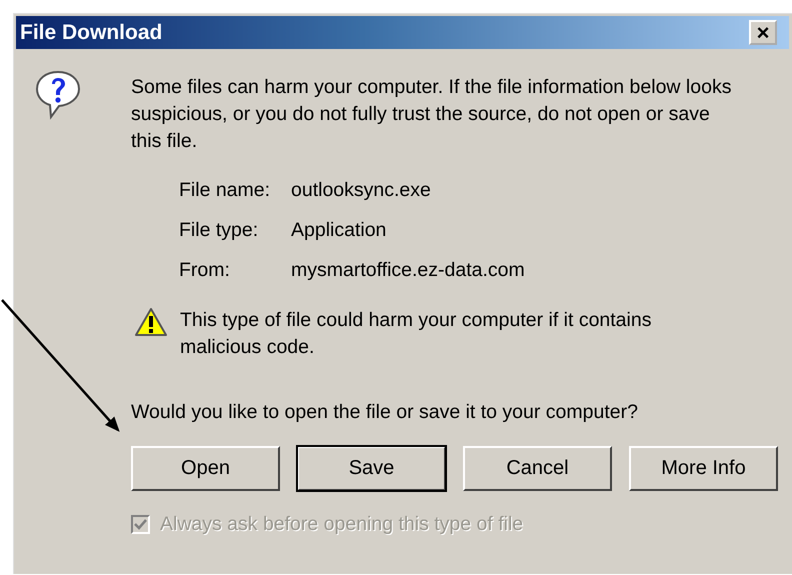 This screenshot has height=575, width=792. Describe the element at coordinates (151, 322) in the screenshot. I see `warning-icon` at that location.